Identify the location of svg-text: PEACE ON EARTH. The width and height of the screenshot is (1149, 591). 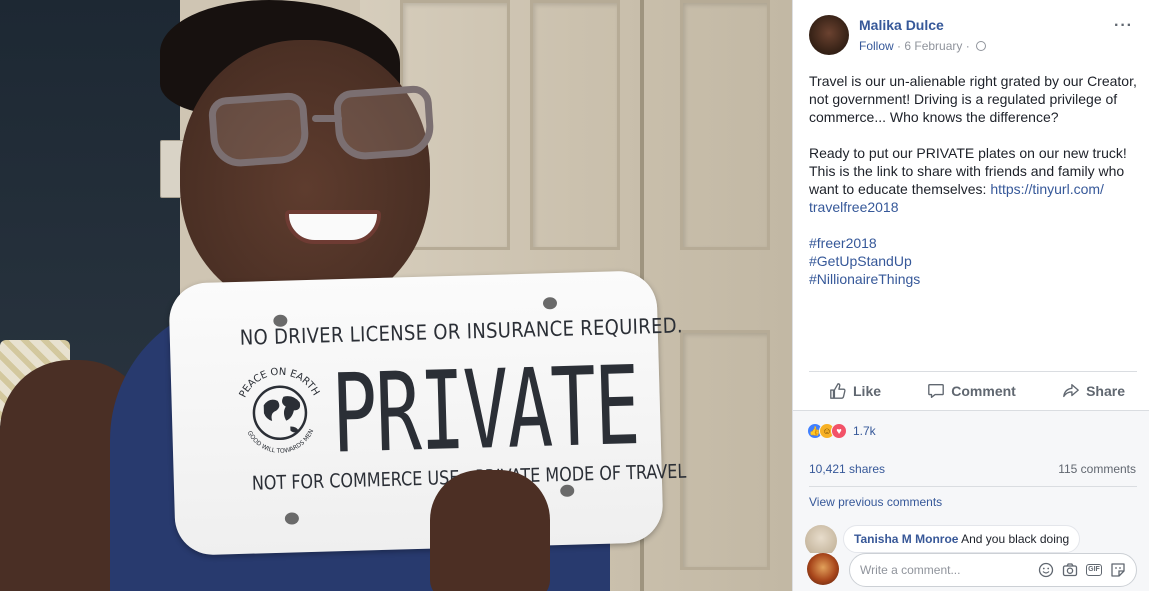
(279, 382).